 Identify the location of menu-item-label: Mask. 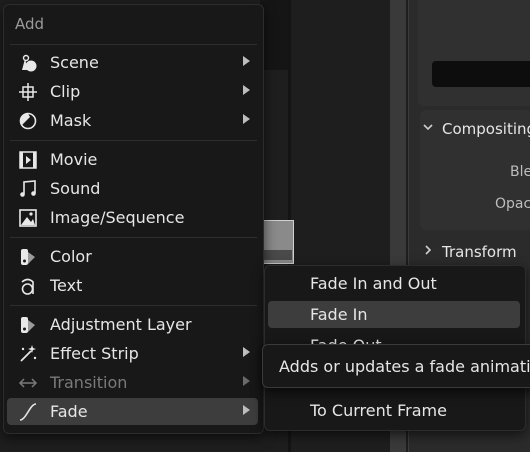
(71, 120).